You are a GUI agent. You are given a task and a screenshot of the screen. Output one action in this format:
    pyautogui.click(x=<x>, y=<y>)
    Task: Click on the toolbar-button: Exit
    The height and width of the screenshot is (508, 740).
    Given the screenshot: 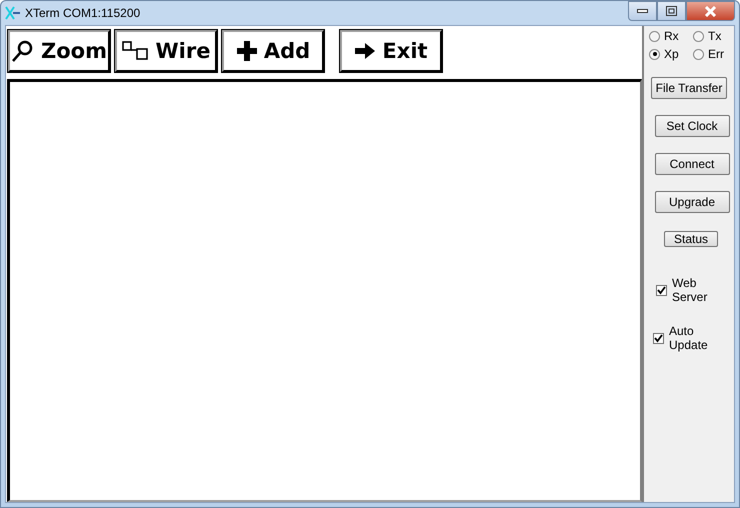 What is the action you would take?
    pyautogui.click(x=391, y=51)
    